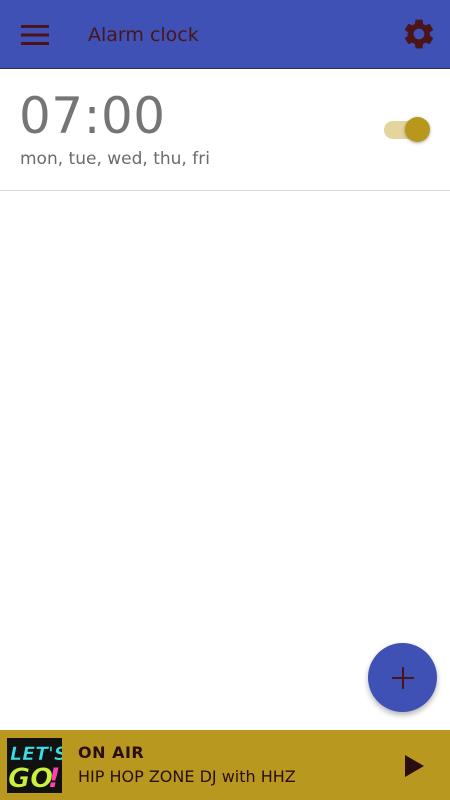 The height and width of the screenshot is (800, 450). I want to click on plus-icon, so click(402, 677).